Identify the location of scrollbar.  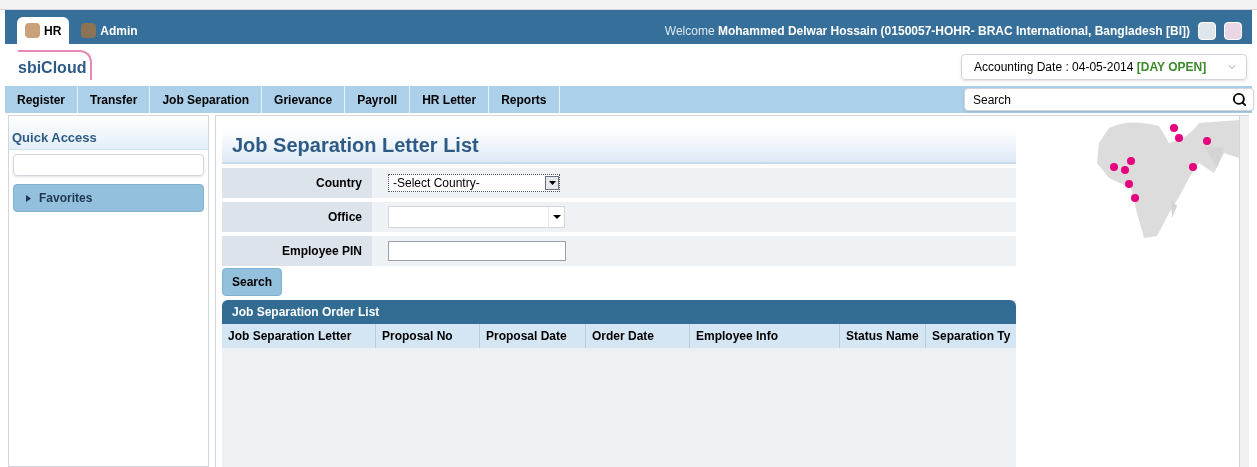
(1244, 291).